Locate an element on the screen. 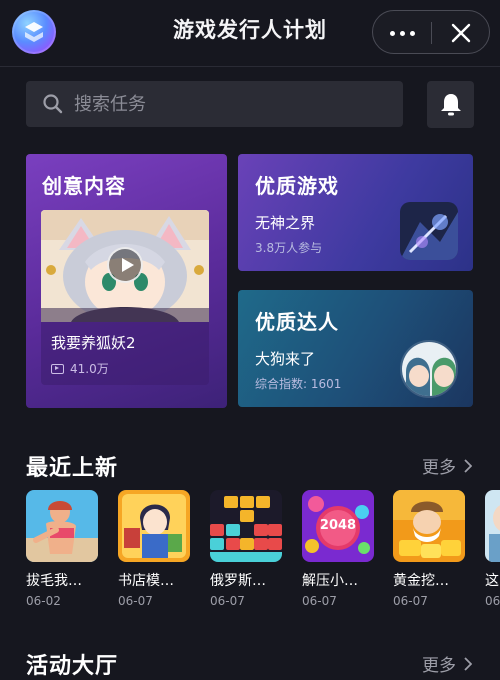 The width and height of the screenshot is (500, 680). game-icon: 2048 is located at coordinates (338, 526).